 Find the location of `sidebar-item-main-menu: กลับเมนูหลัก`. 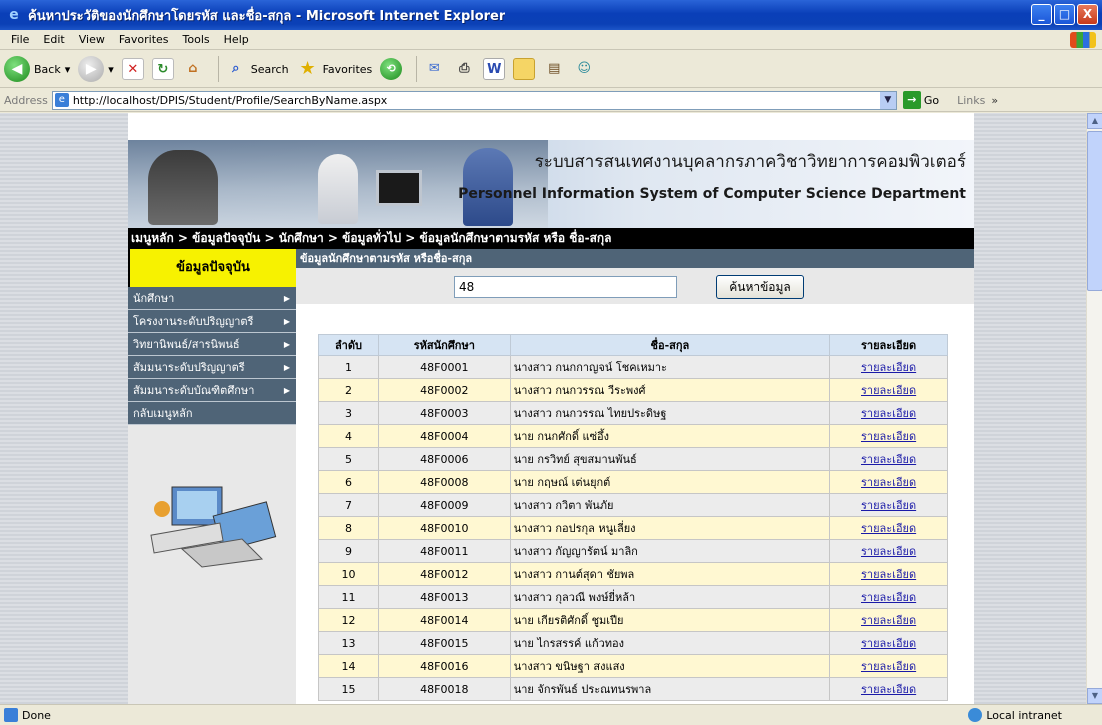

sidebar-item-main-menu: กลับเมนูหลัก is located at coordinates (212, 413).